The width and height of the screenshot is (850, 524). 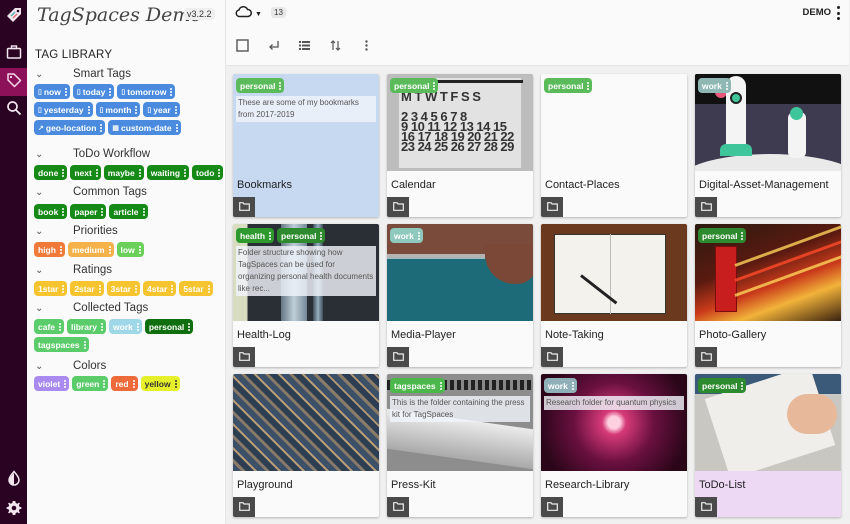 I want to click on more-options-button, so click(x=375, y=48).